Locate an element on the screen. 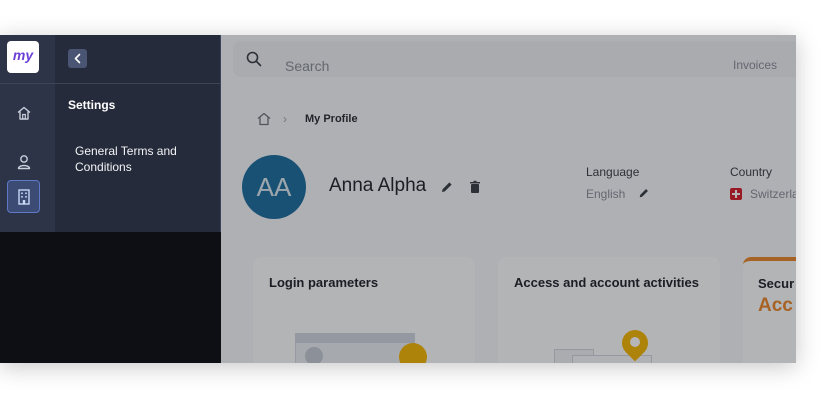 The height and width of the screenshot is (398, 831). collapse-button is located at coordinates (77, 58).